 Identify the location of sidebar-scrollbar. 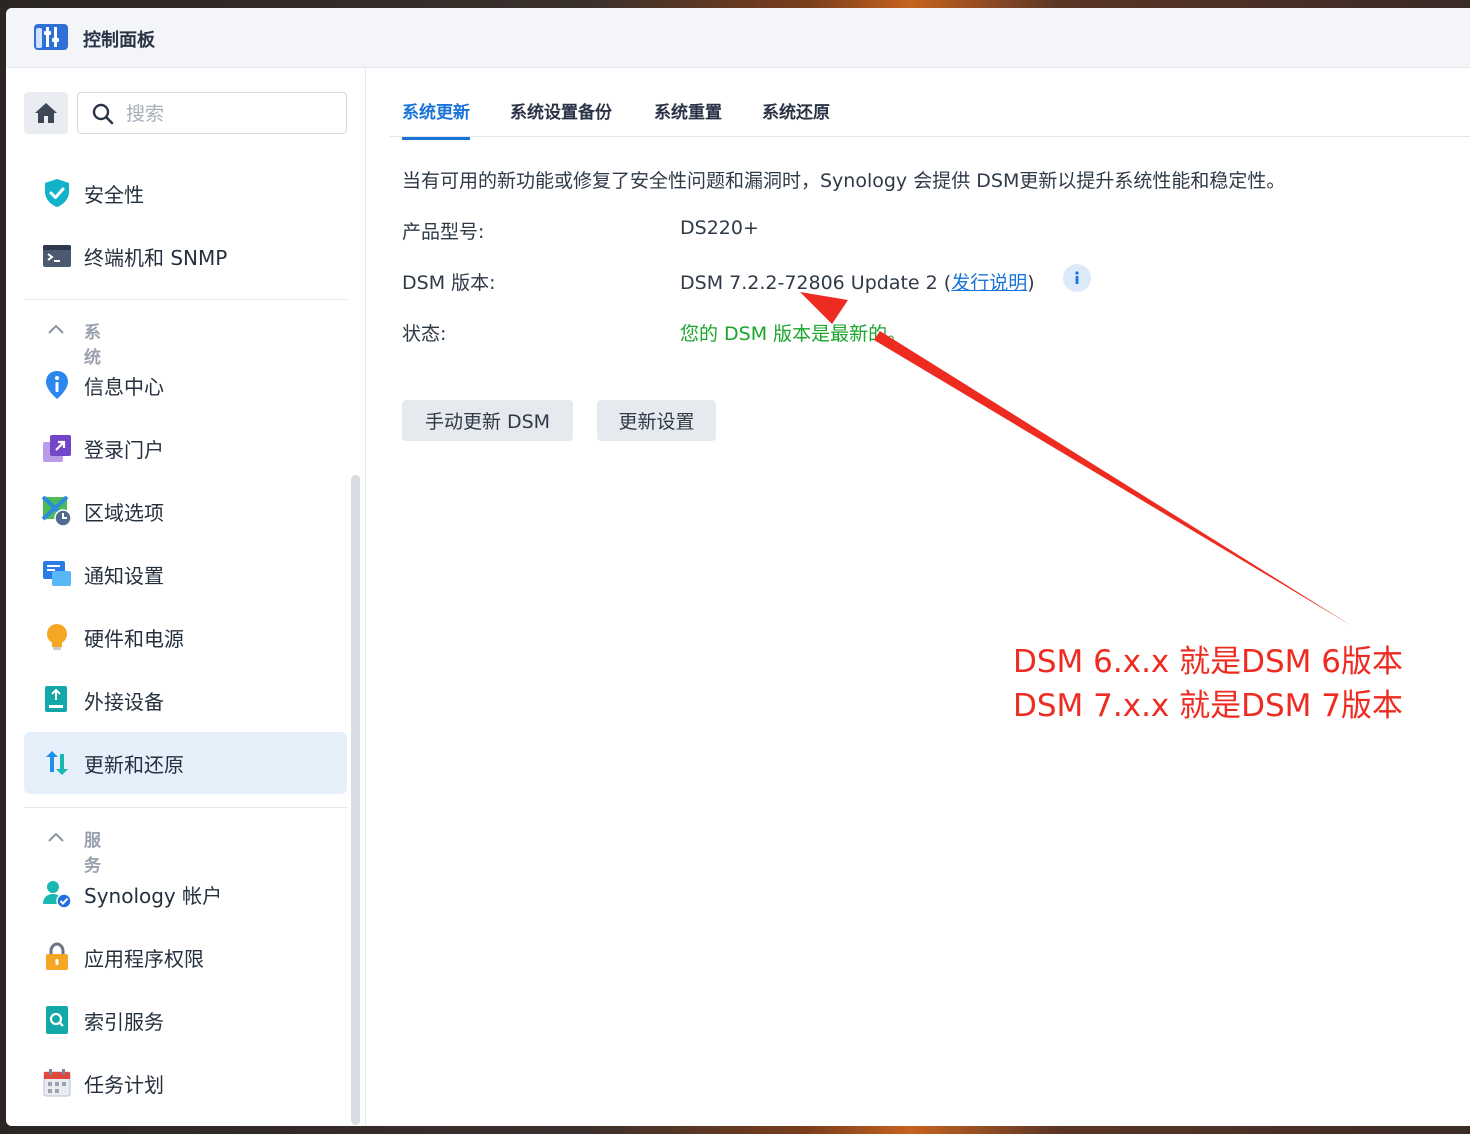
(355, 800).